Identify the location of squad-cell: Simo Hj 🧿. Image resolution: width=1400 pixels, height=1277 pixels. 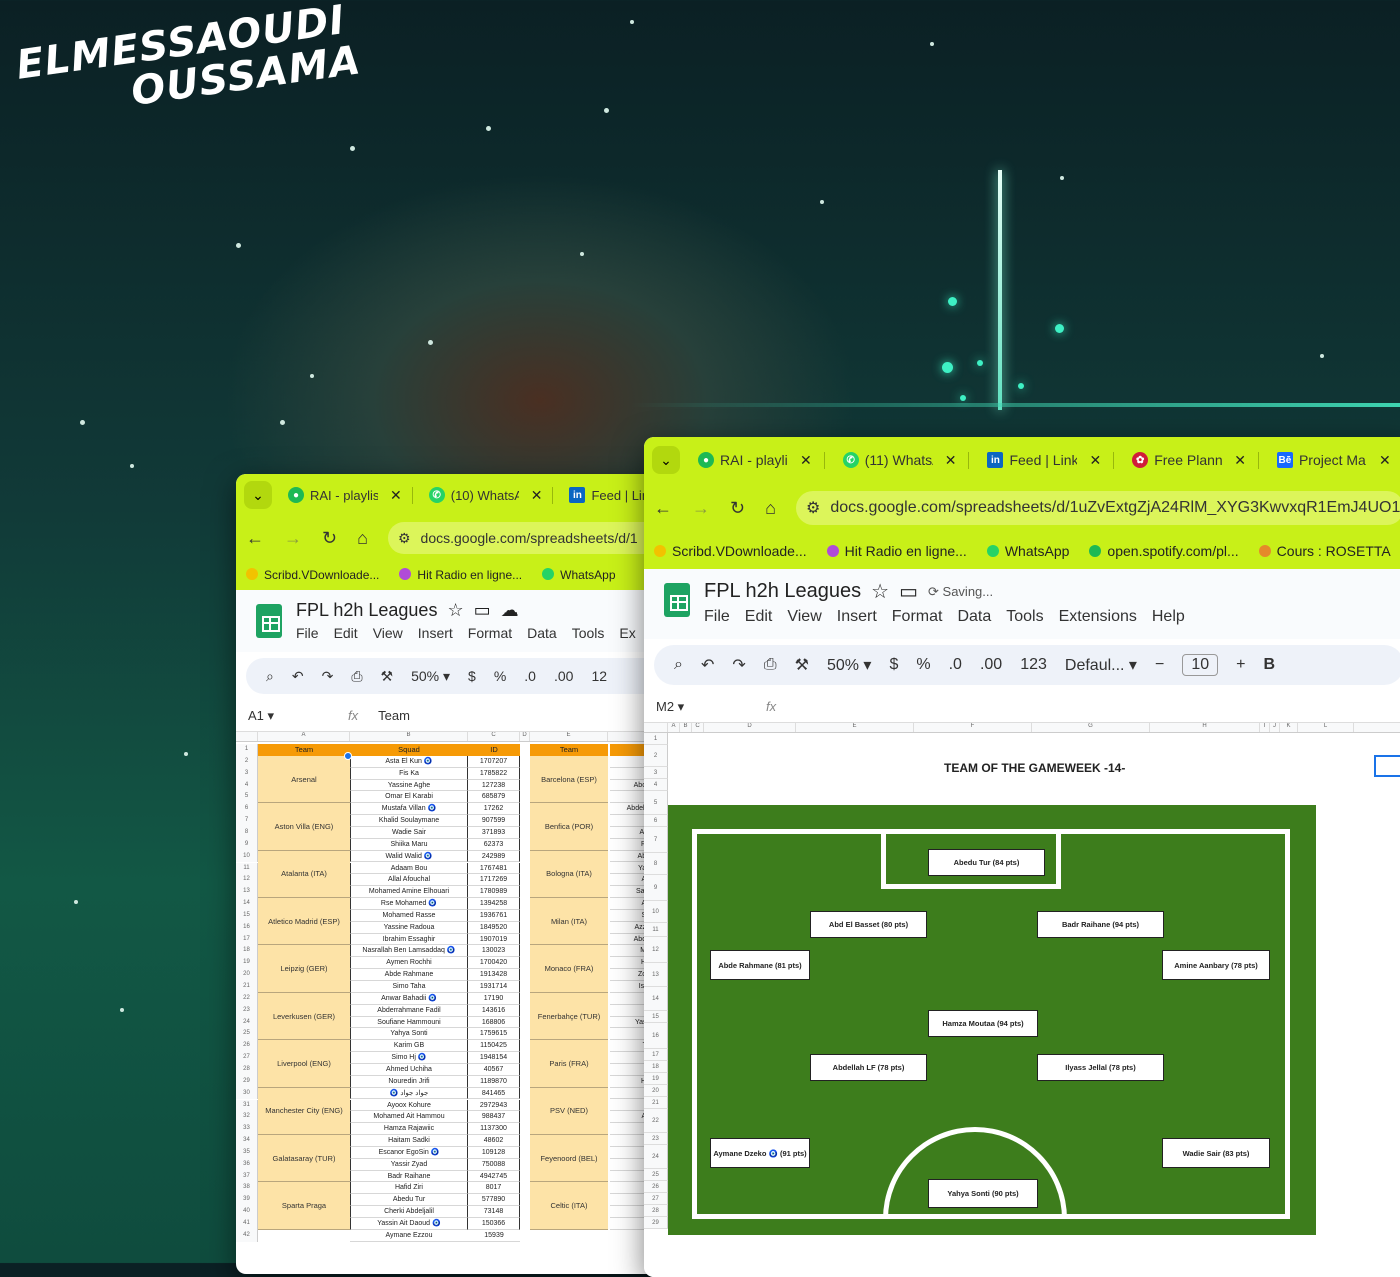
(409, 1058).